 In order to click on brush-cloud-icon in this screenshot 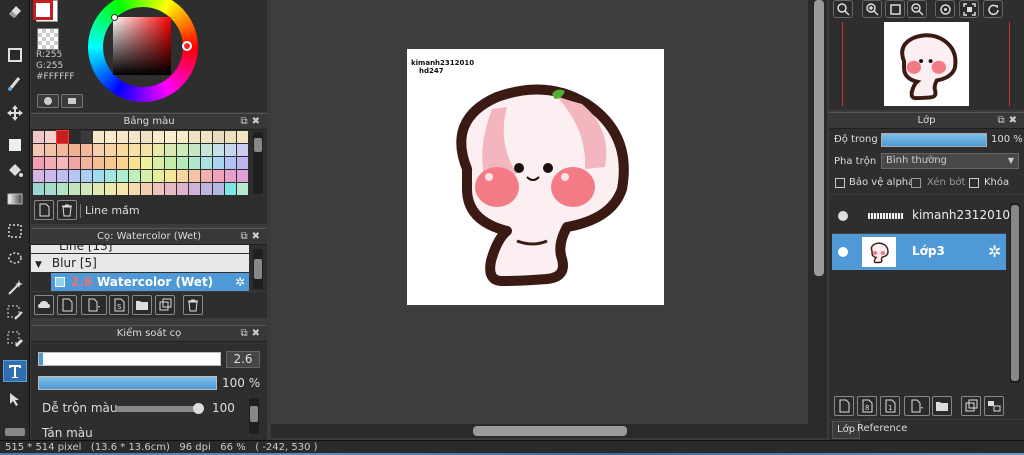, I will do `click(44, 305)`.